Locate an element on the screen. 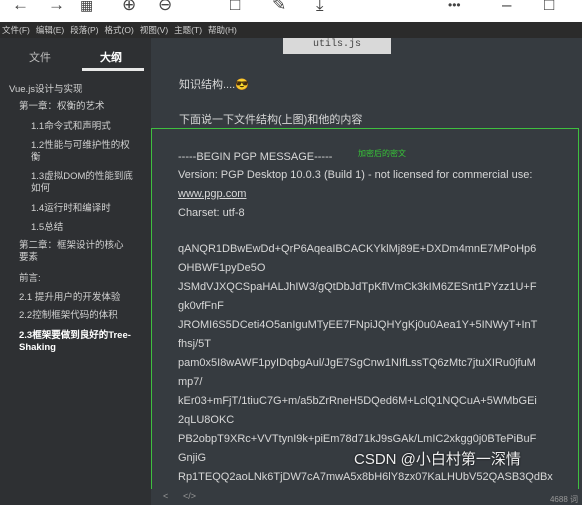 This screenshot has height=505, width=582. outline-item-1-3-cont: 如何 is located at coordinates (40, 189).